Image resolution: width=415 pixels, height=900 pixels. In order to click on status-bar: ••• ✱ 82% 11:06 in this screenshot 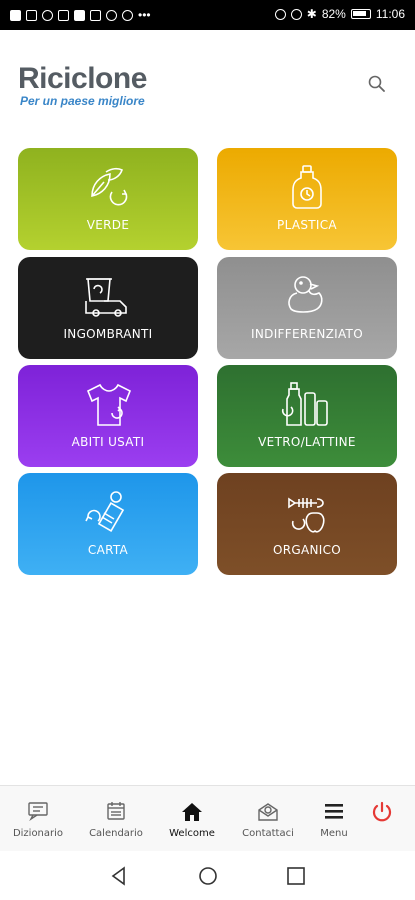, I will do `click(207, 15)`.